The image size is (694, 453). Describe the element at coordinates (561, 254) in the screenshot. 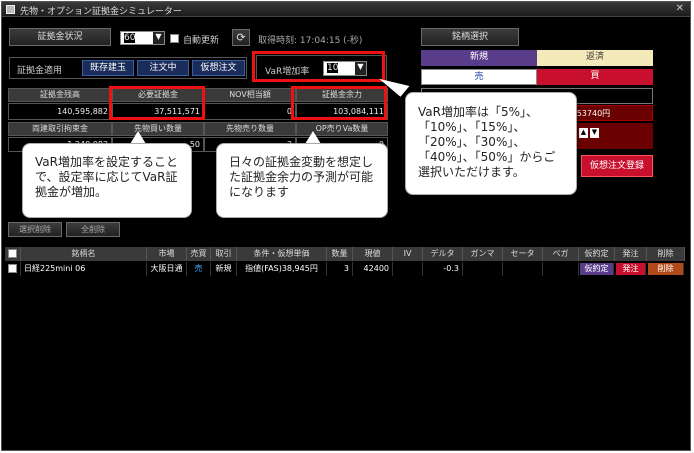

I see `col-vega: ベガ` at that location.